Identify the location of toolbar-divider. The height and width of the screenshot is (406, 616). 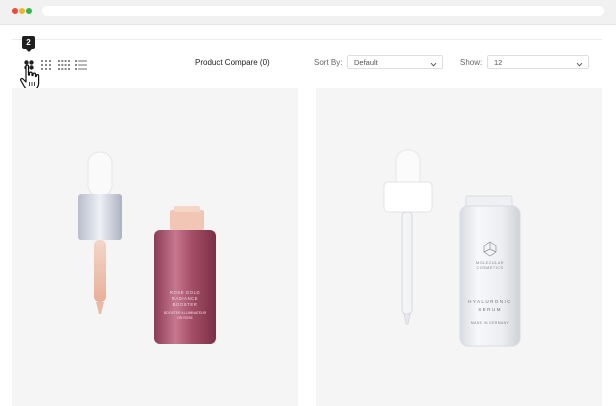
(307, 39).